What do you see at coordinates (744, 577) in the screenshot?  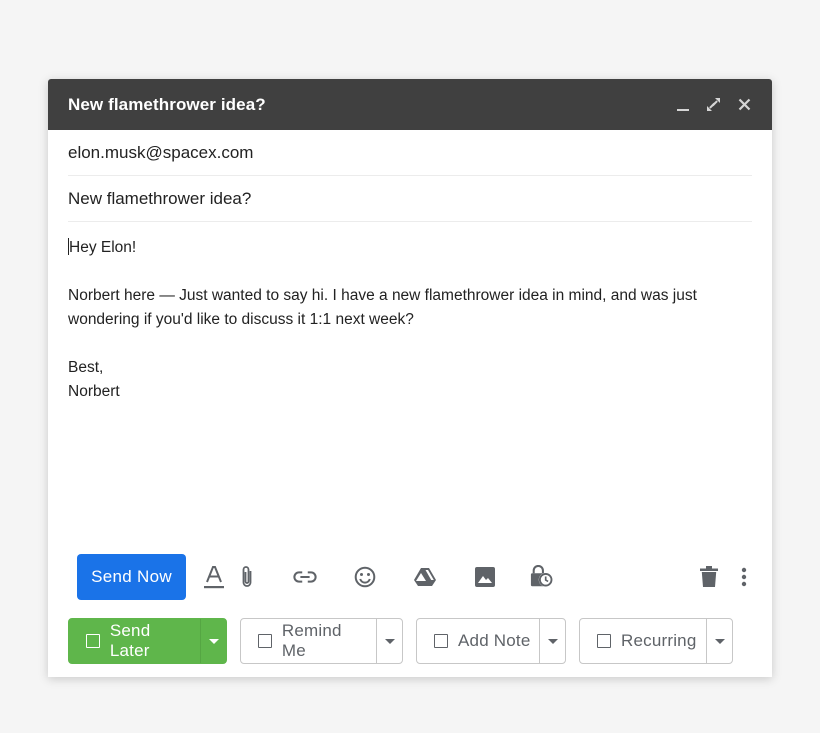 I see `more-vert-icon` at bounding box center [744, 577].